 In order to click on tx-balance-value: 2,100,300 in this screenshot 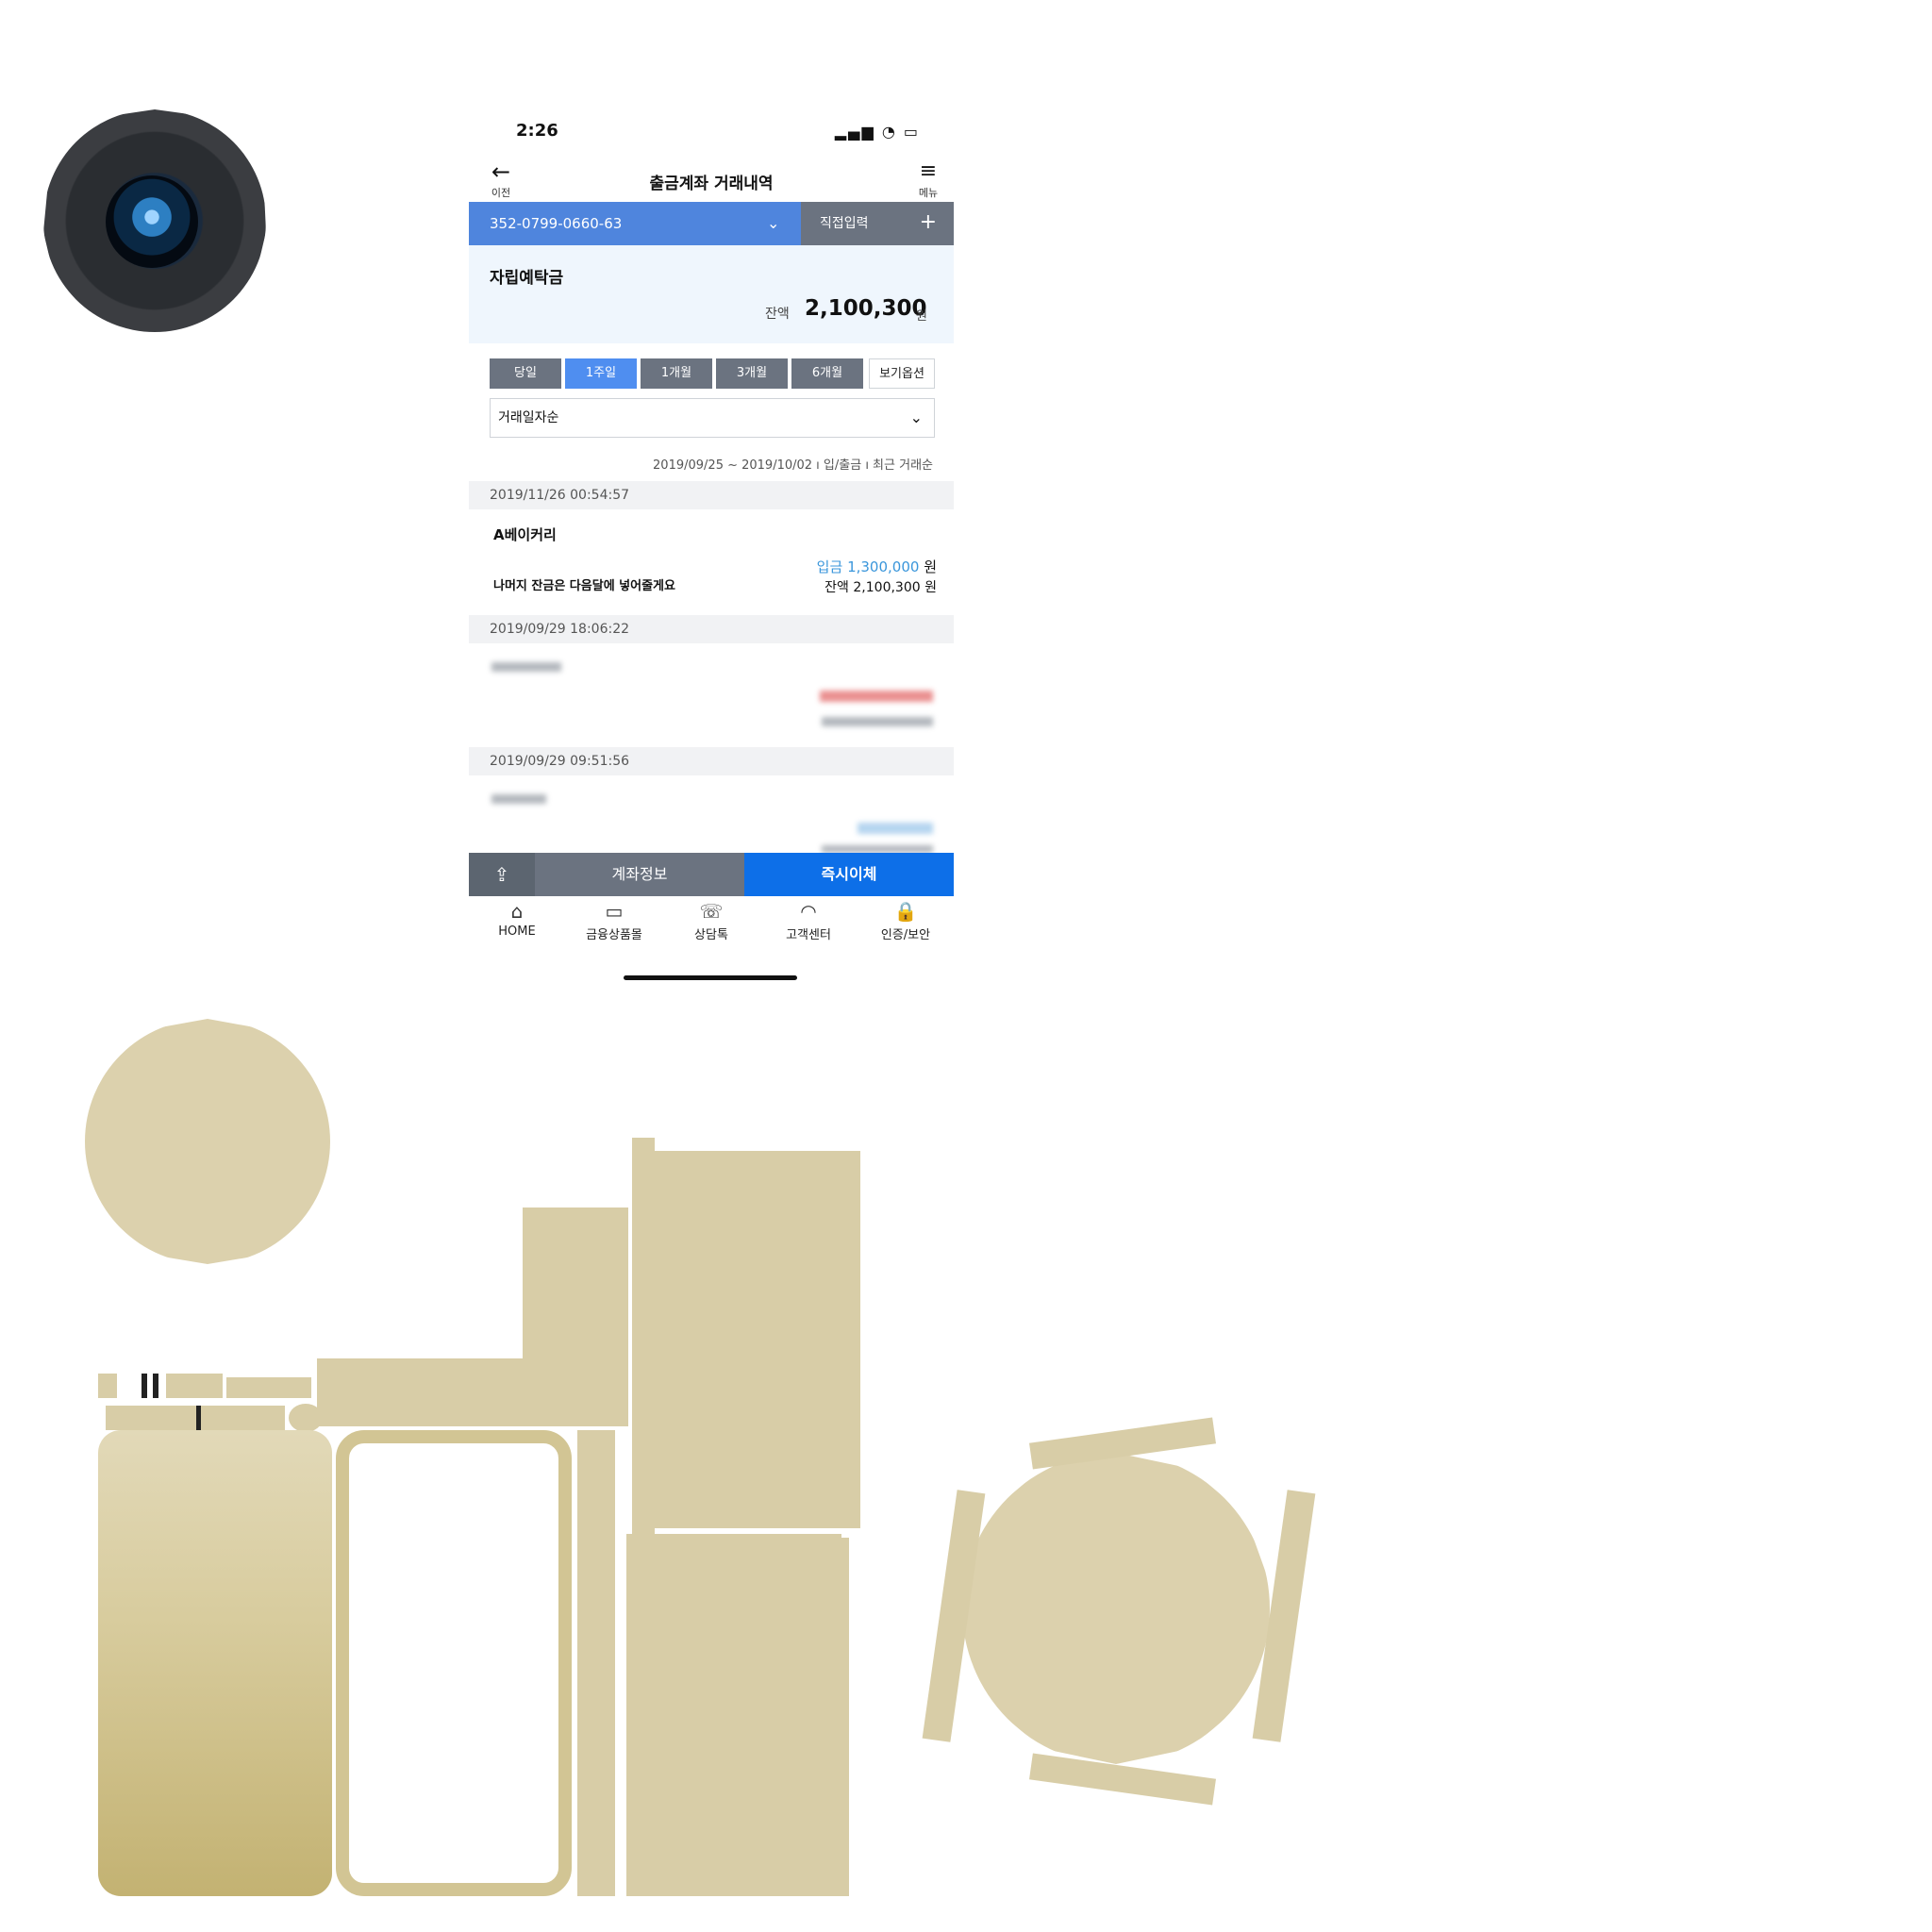, I will do `click(887, 588)`.